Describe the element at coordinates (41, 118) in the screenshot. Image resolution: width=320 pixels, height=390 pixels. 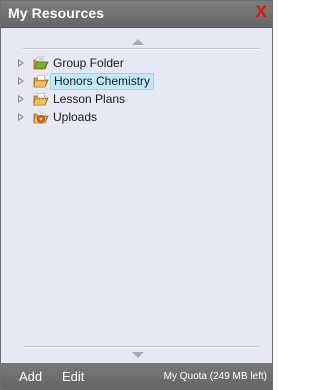
I see `uploads-folder-icon` at that location.